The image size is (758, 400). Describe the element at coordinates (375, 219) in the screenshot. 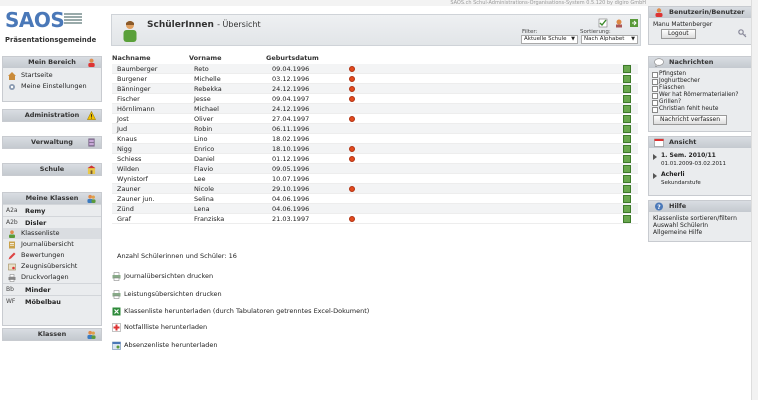

I see `table-row: Graf Franziska 21.03.1997` at that location.